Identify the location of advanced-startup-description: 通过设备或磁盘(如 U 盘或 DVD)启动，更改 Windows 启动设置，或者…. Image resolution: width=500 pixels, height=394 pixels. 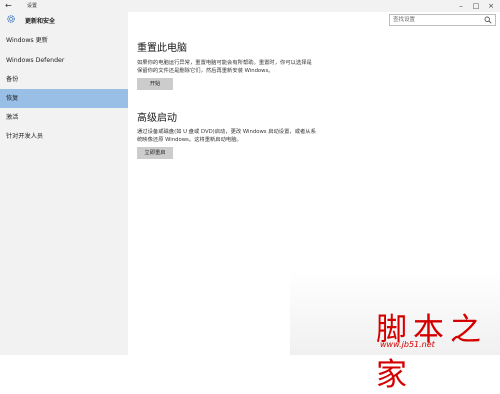
(226, 136).